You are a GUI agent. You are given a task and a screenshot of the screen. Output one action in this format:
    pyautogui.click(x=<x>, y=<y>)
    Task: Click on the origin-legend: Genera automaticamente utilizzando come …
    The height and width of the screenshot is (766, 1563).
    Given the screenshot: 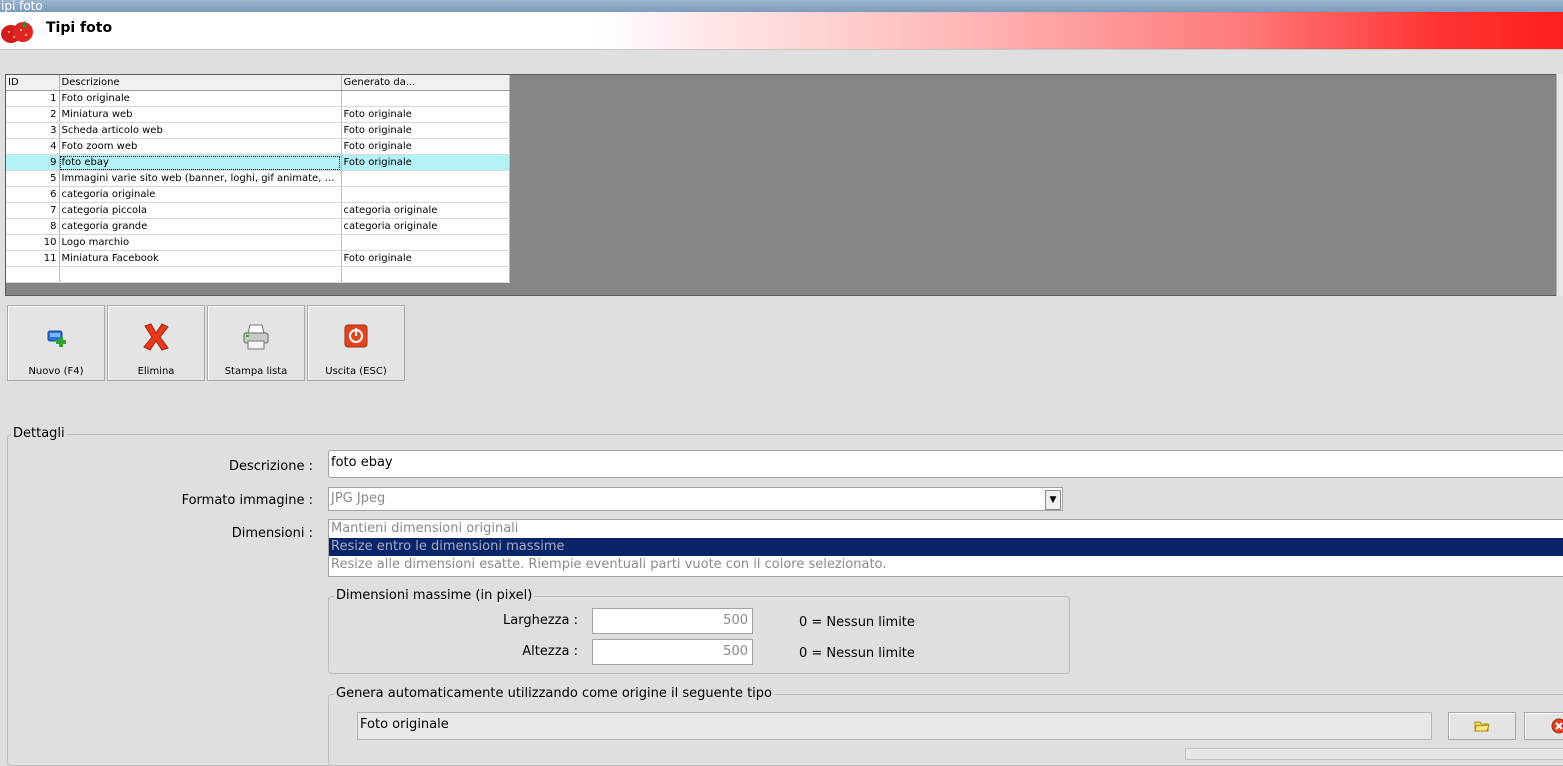 What is the action you would take?
    pyautogui.click(x=554, y=693)
    